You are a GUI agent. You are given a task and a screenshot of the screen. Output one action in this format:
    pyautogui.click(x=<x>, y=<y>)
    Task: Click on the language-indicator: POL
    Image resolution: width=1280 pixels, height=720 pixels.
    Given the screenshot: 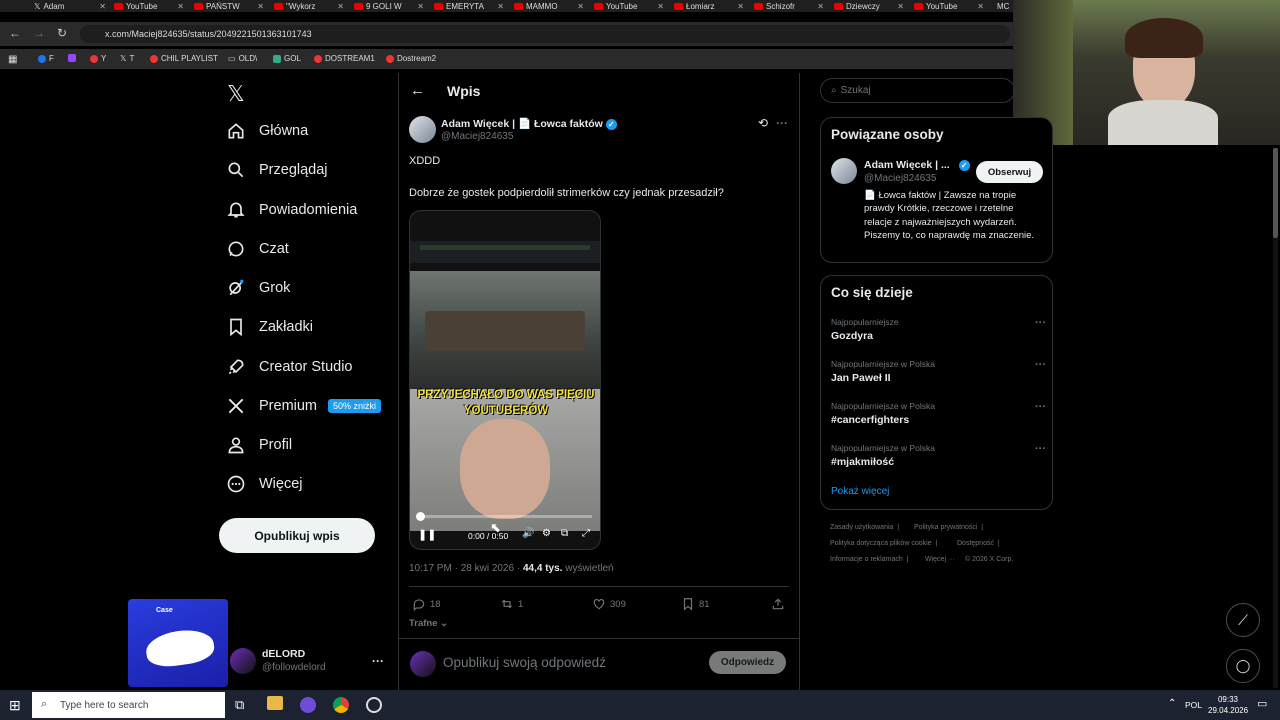 What is the action you would take?
    pyautogui.click(x=1193, y=705)
    